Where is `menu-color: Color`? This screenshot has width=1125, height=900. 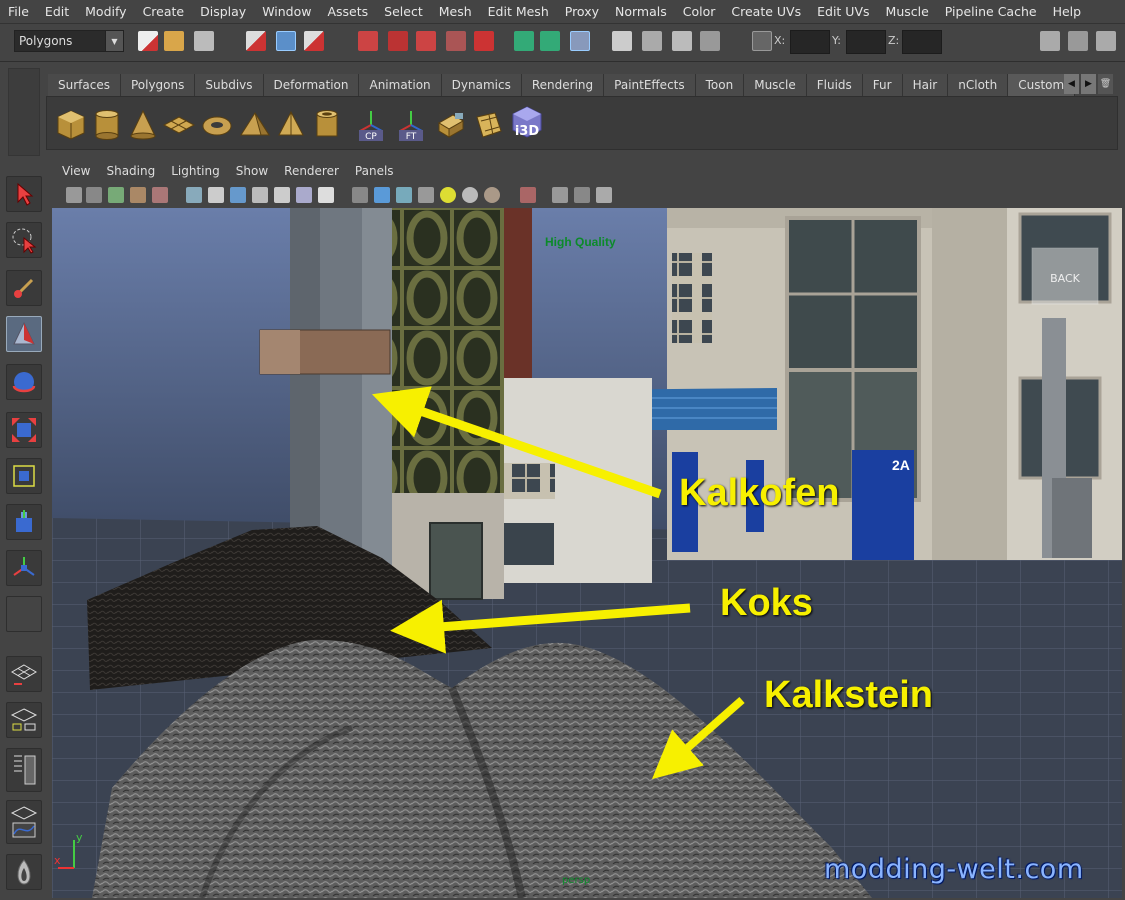 menu-color: Color is located at coordinates (699, 12).